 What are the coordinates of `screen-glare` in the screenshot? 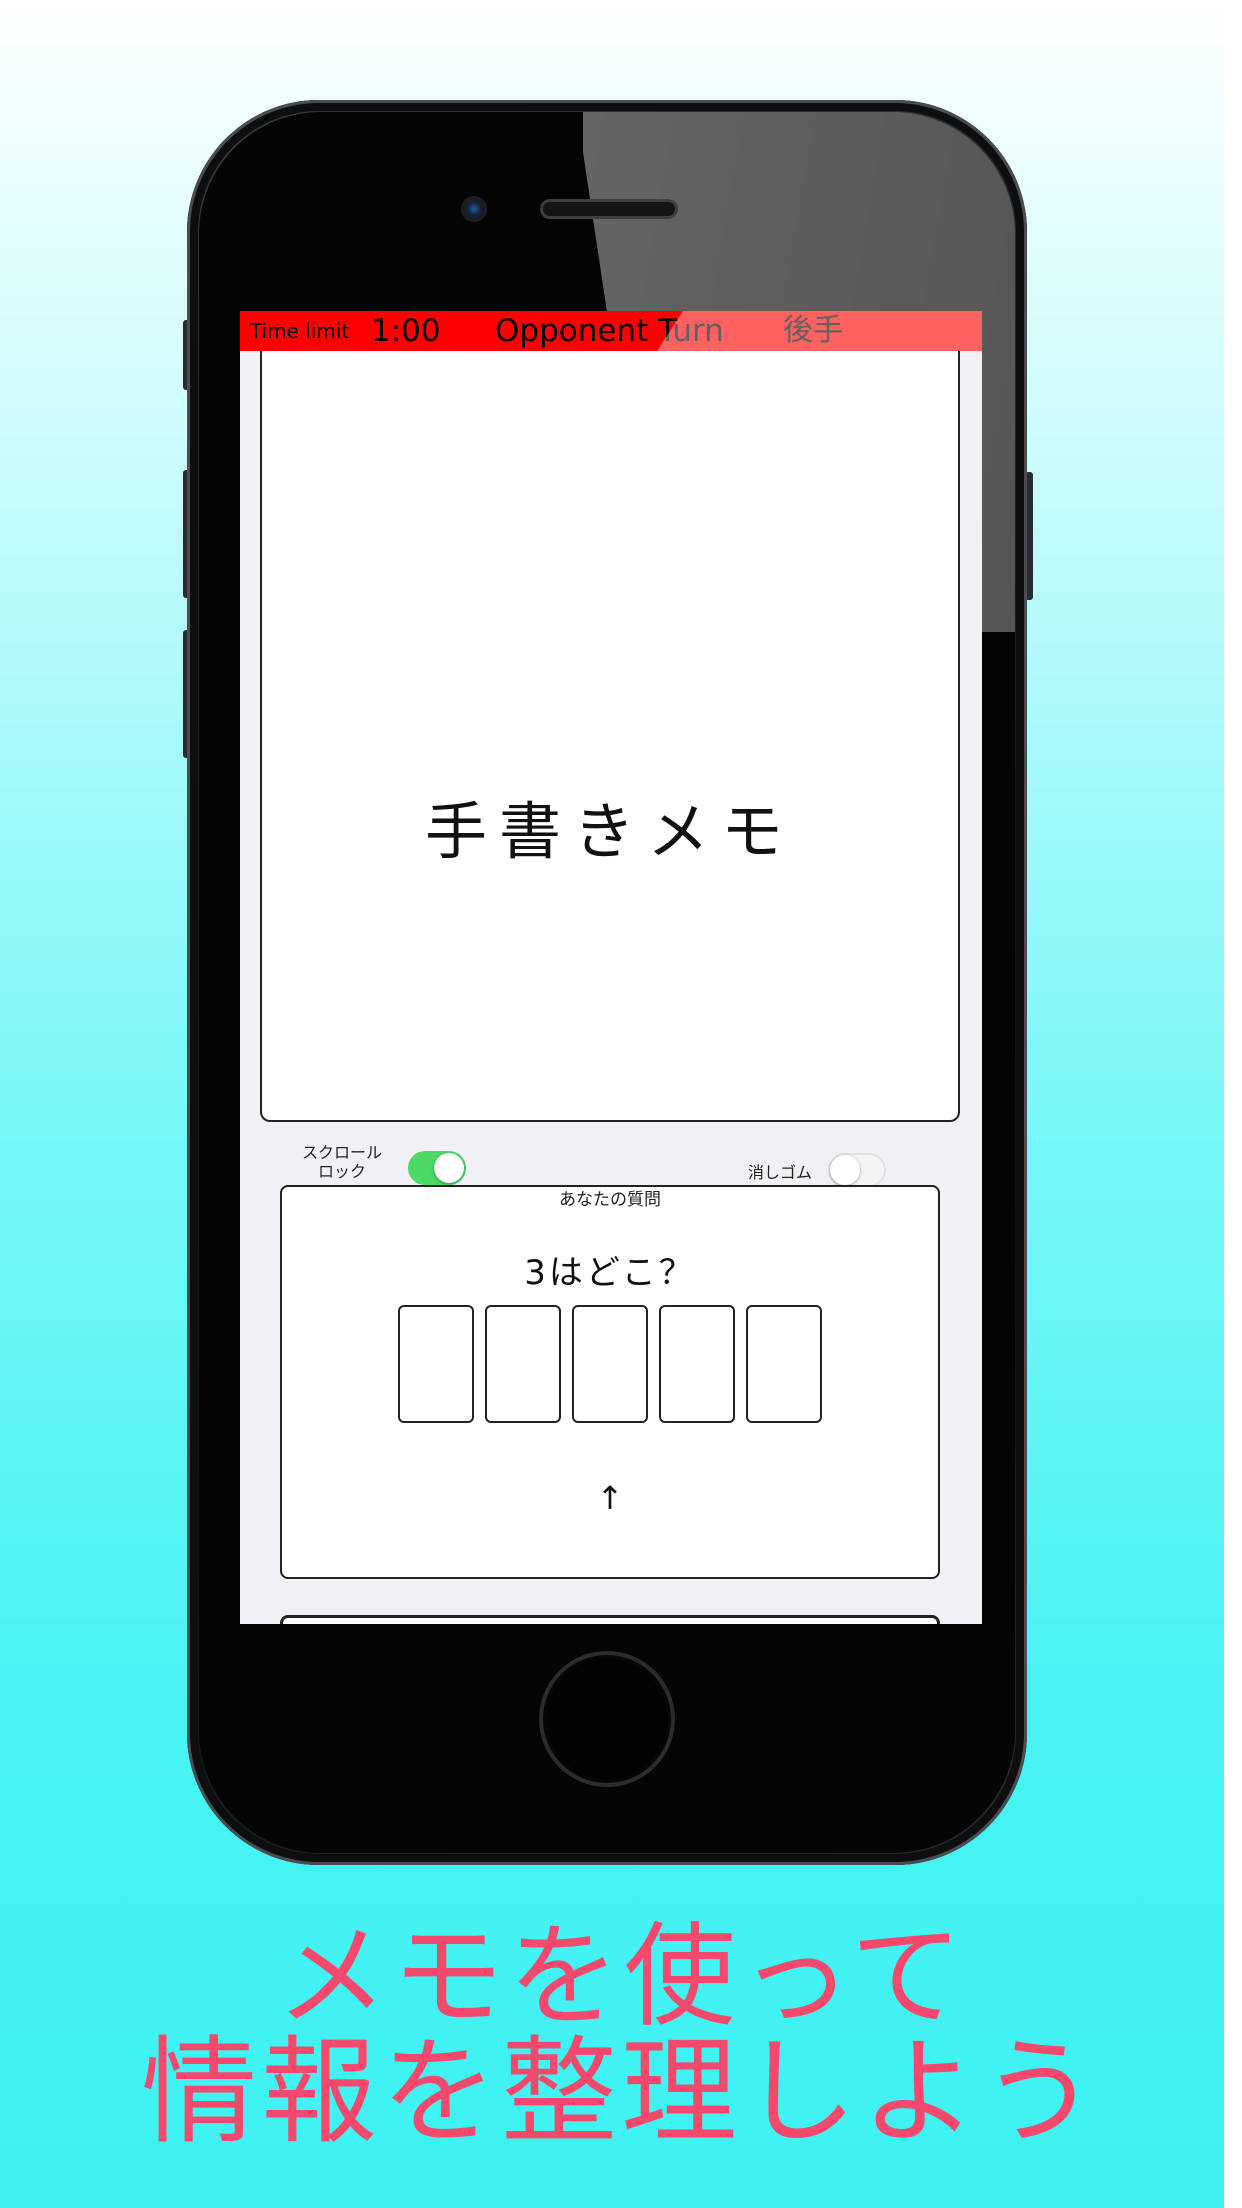 It's located at (819, 331).